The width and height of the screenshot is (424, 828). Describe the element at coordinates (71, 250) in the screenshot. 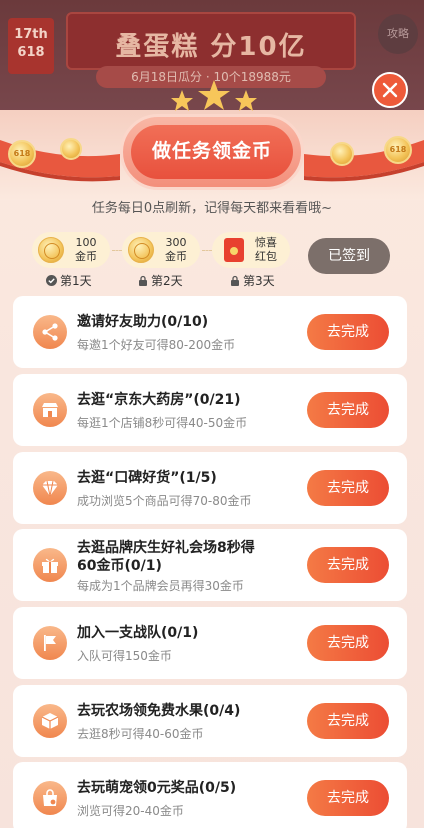

I see `checkin-day-1: 100 金币` at that location.